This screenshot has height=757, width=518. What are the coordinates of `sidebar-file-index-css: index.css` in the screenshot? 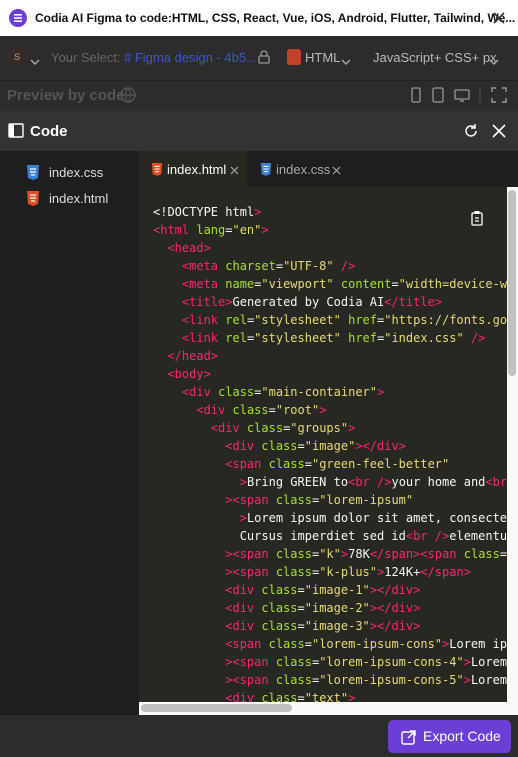 It's located at (64, 172).